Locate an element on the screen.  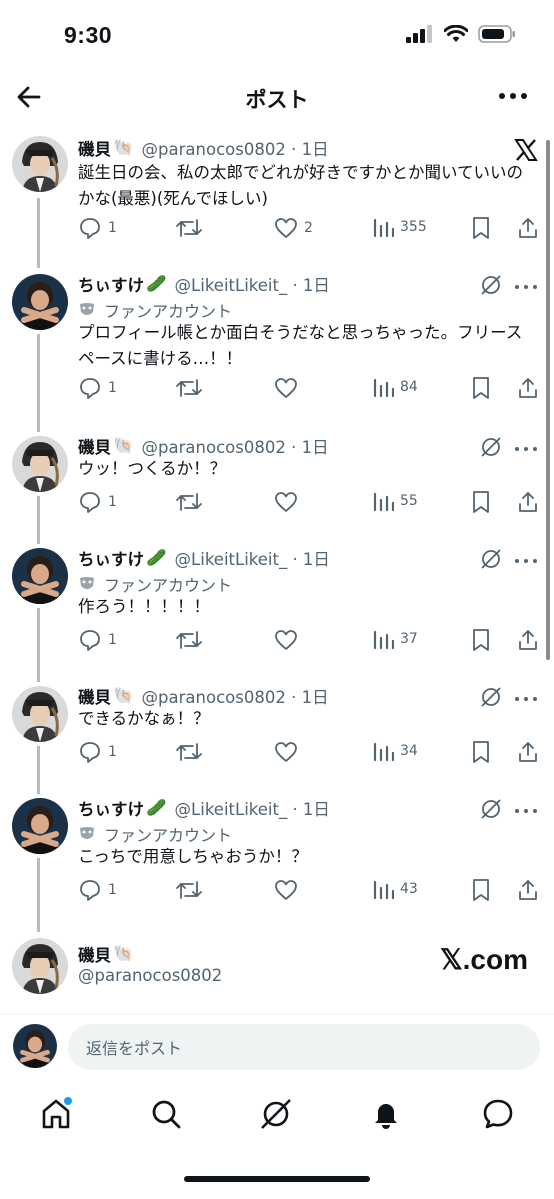
views-button: 355 is located at coordinates (399, 227).